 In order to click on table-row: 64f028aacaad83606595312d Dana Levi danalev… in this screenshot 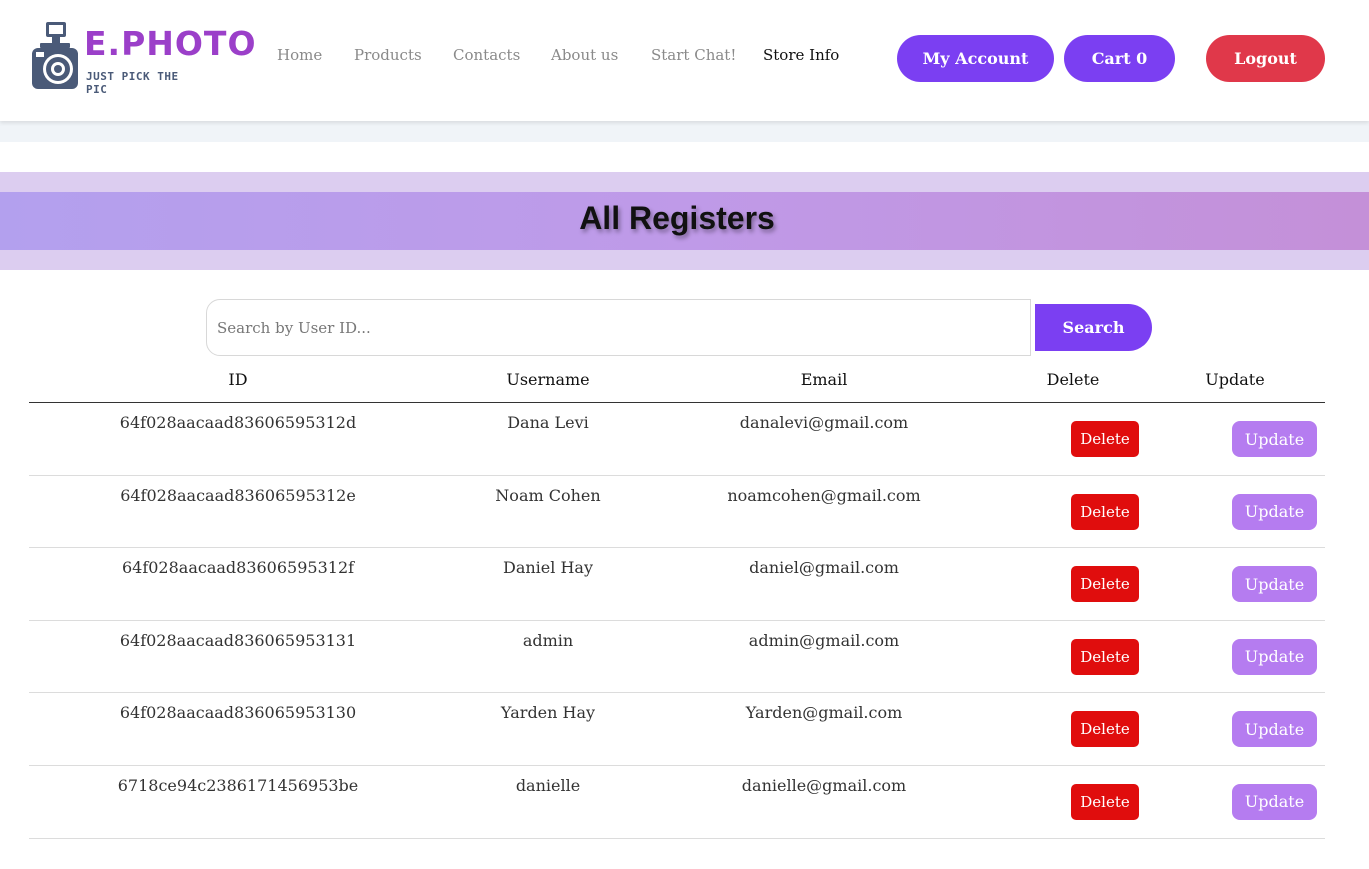, I will do `click(677, 439)`.